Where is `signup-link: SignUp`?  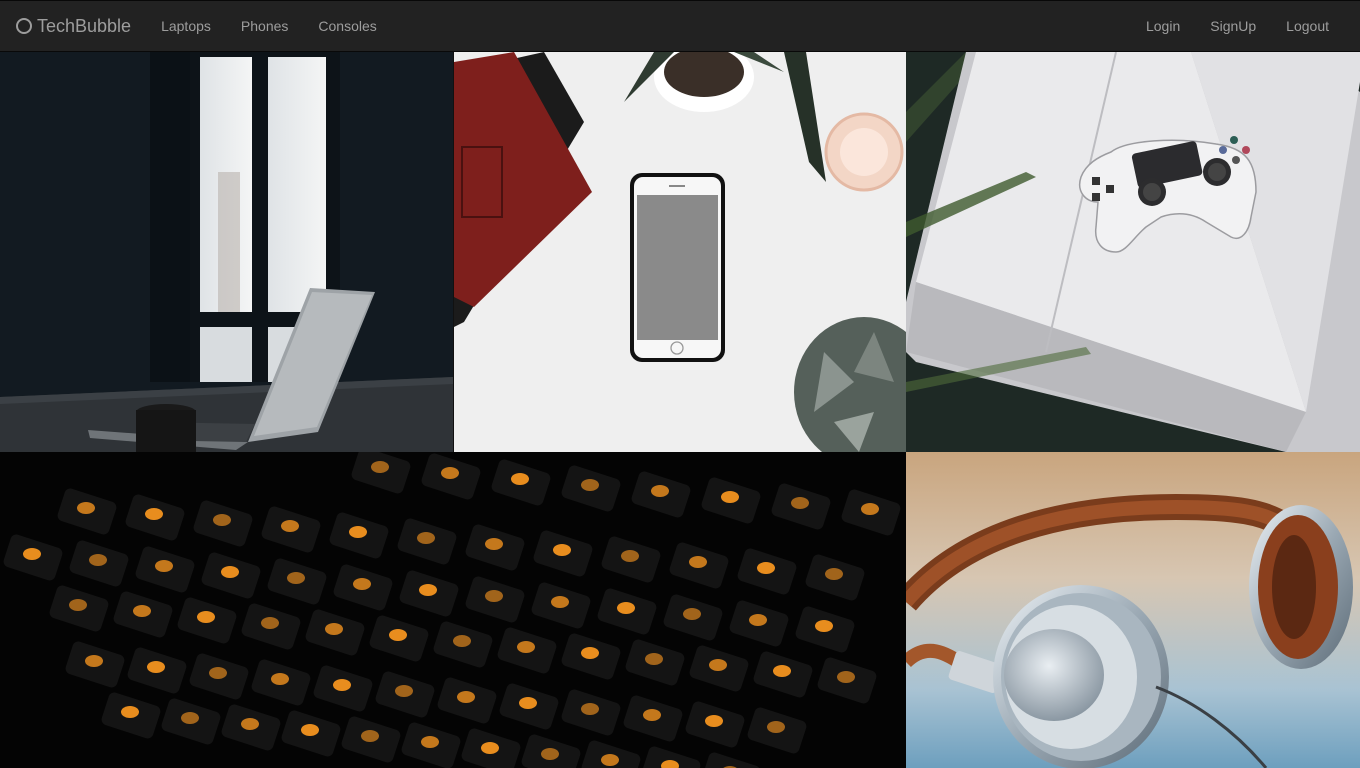 signup-link: SignUp is located at coordinates (1233, 26).